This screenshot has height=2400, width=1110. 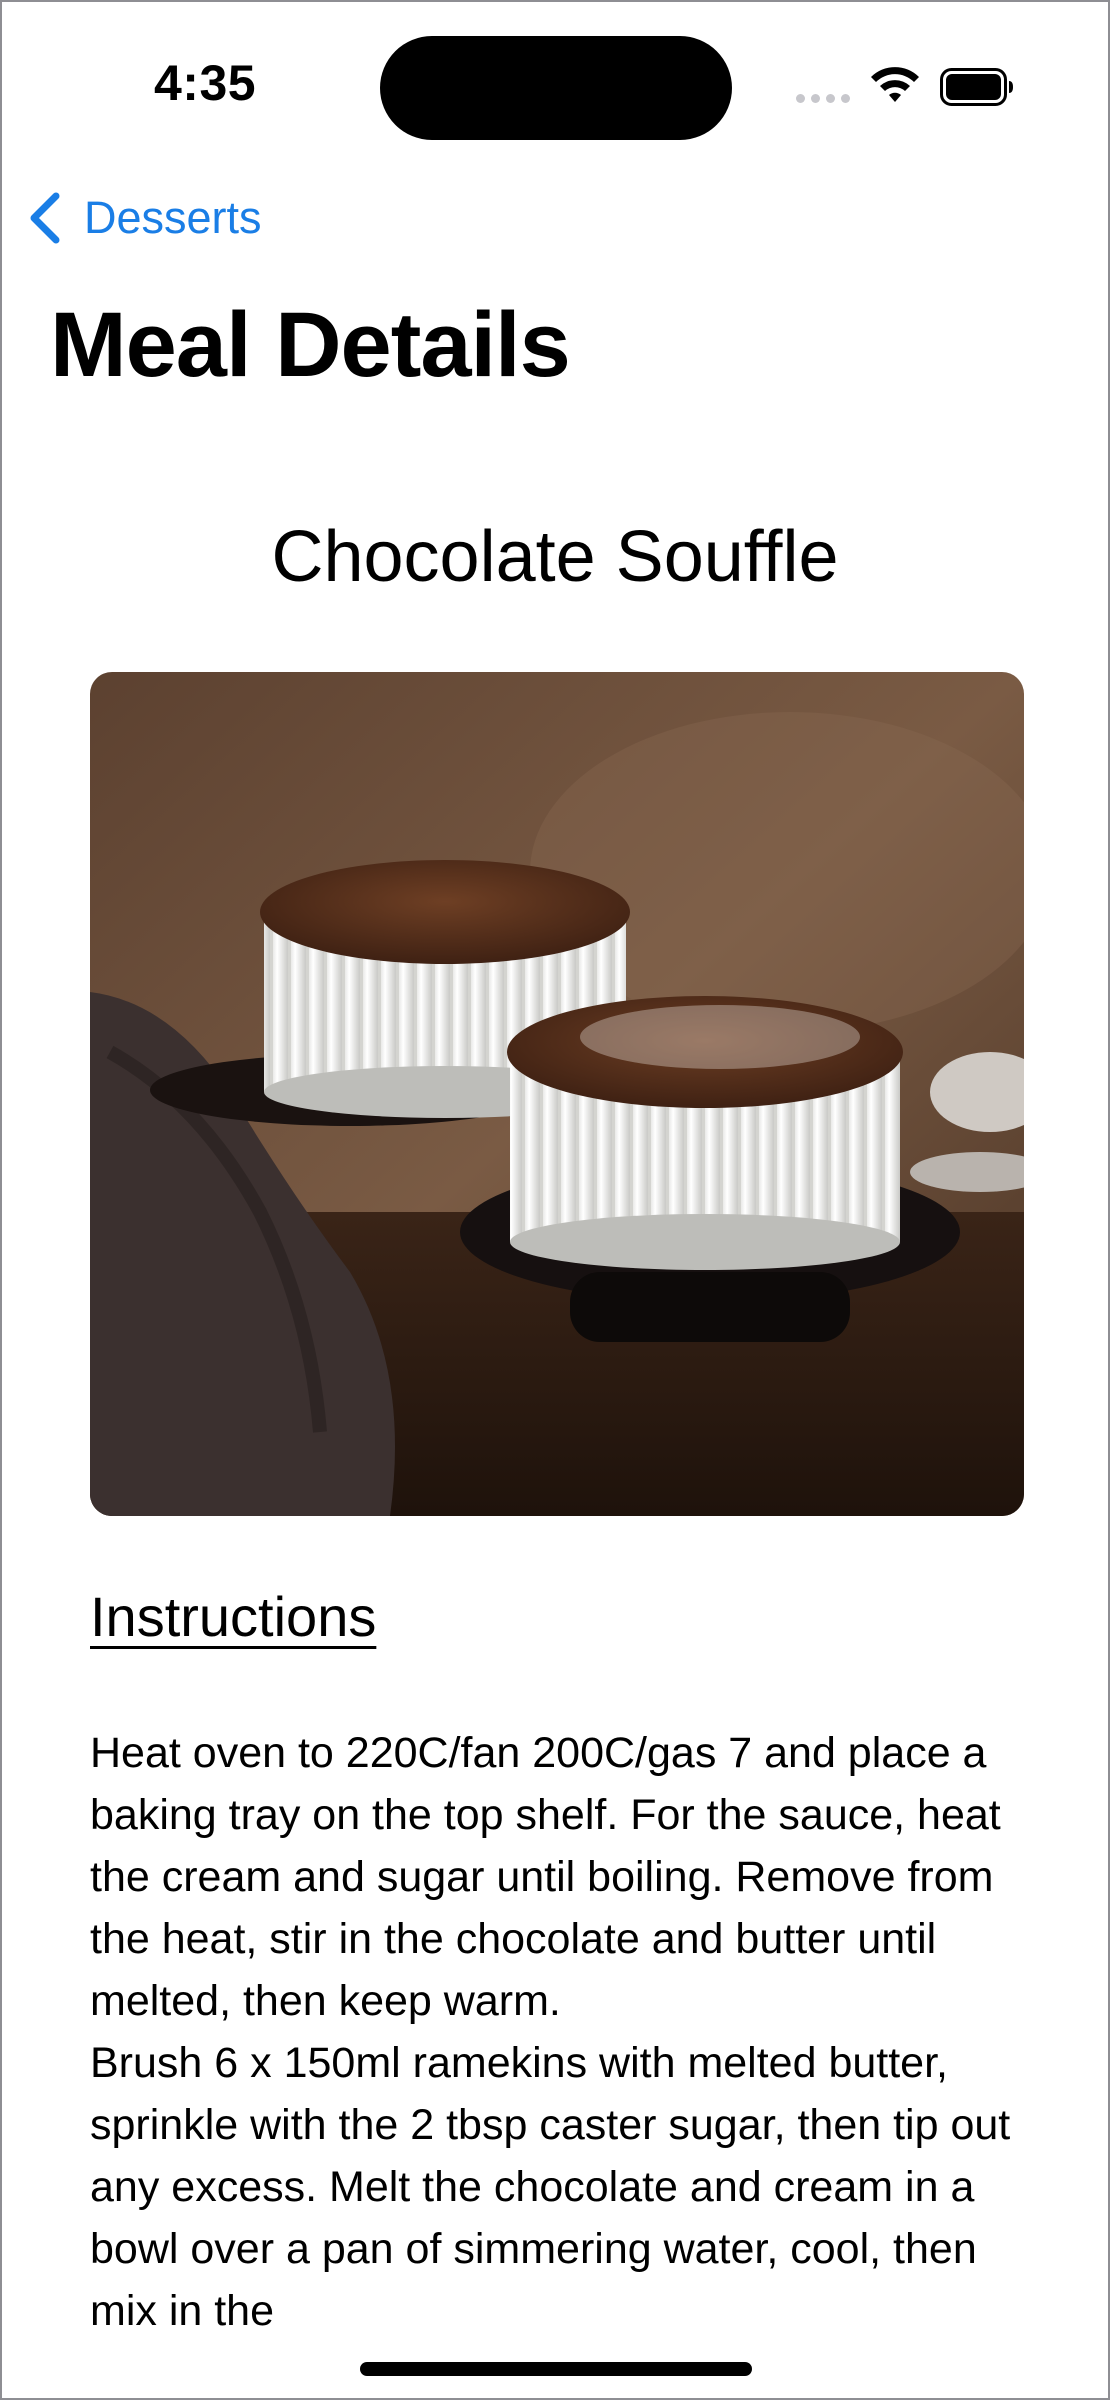 I want to click on back-button: Desserts, so click(x=144, y=218).